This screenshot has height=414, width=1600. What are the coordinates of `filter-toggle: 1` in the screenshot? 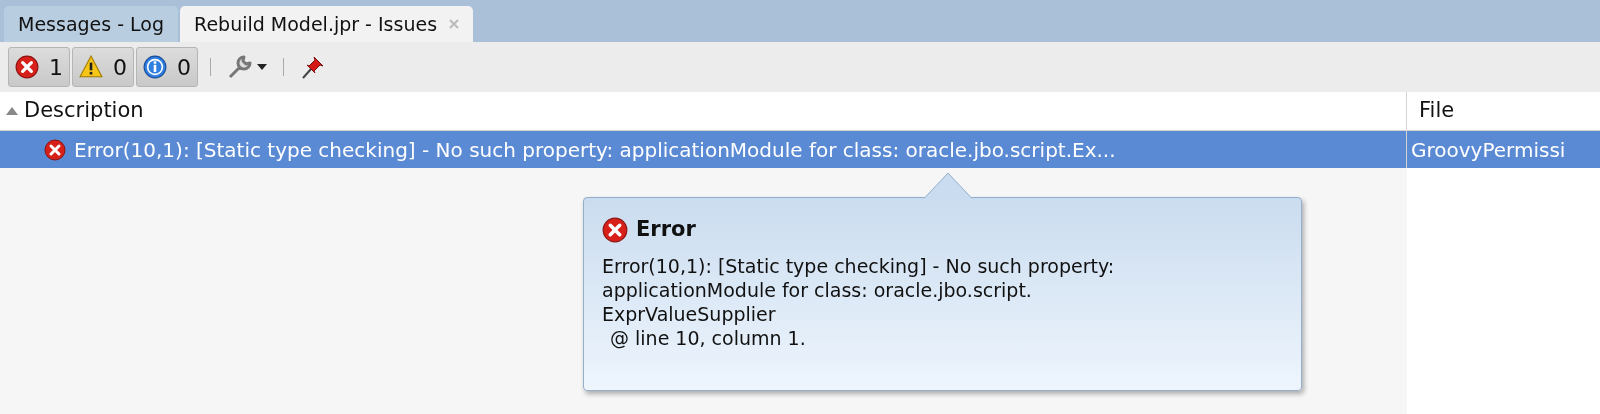 It's located at (39, 67).